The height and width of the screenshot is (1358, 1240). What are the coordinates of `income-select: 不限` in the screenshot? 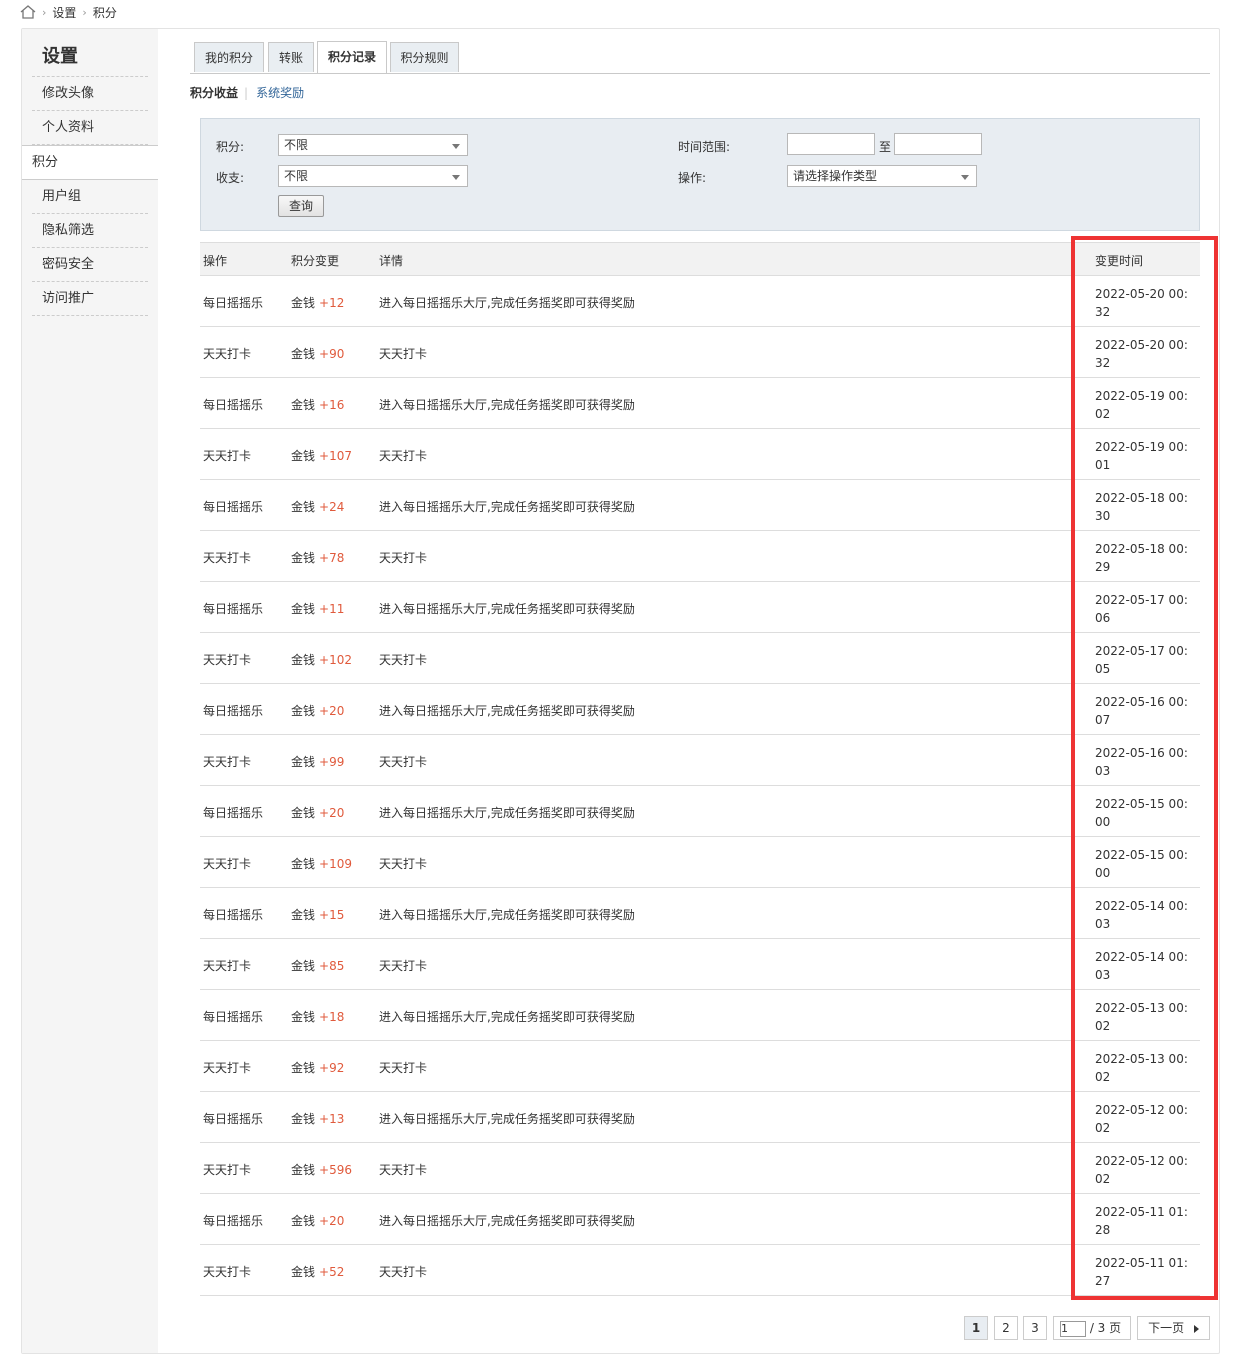 It's located at (373, 176).